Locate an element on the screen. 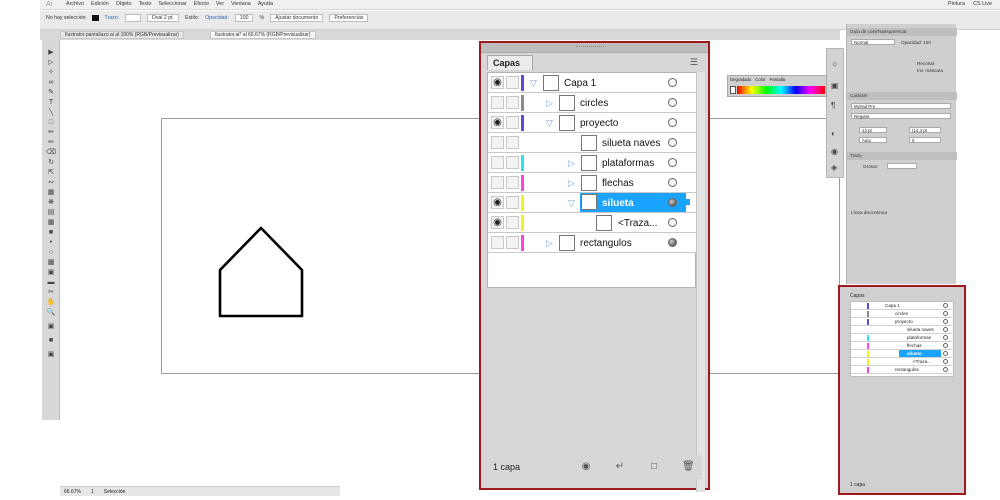 Image resolution: width=1000 pixels, height=500 pixels. menu-ayuda: Ayuda is located at coordinates (265, 4).